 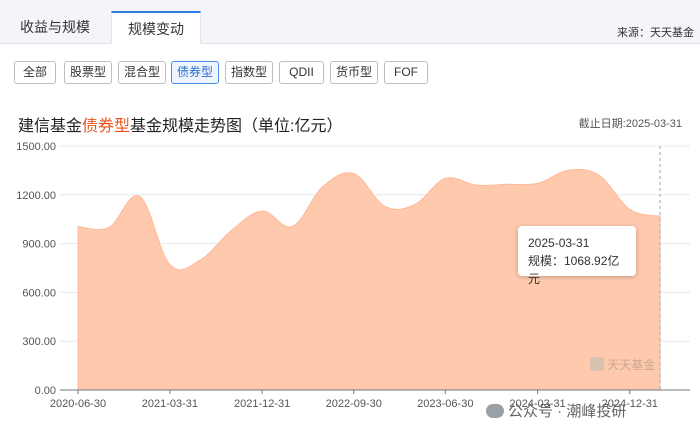 I want to click on filter-index-button: 指数型, so click(x=249, y=72).